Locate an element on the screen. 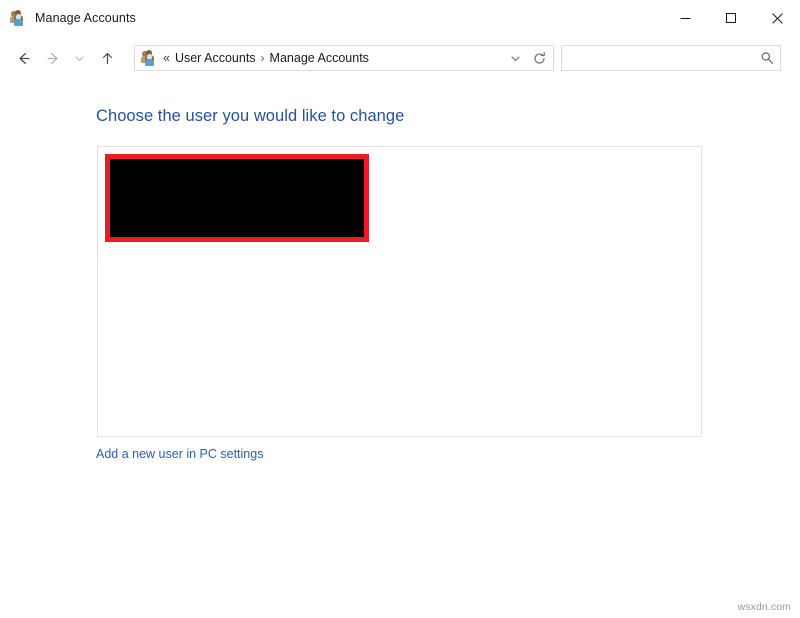 The image size is (800, 618). breadcrumb-overflow: « is located at coordinates (166, 58).